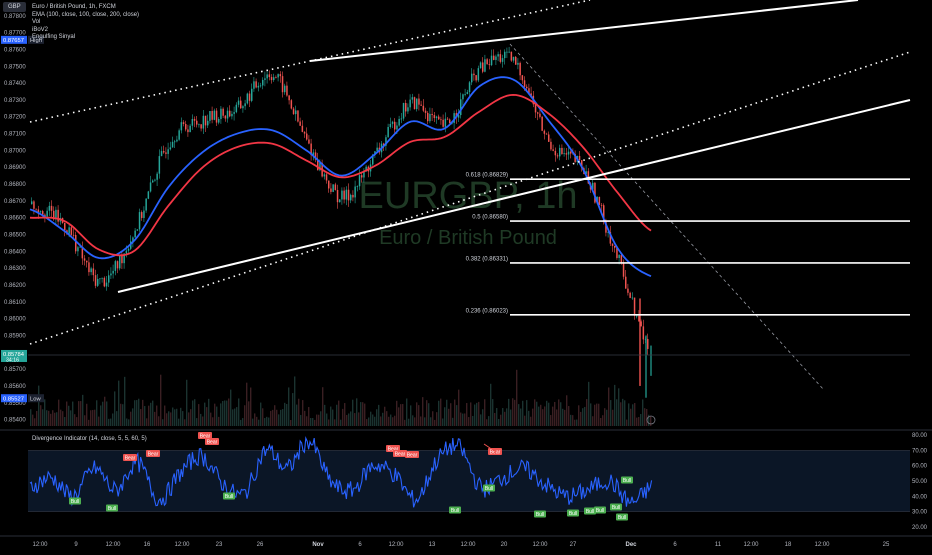  What do you see at coordinates (15, 387) in the screenshot?
I see `price-axis-label: 0.85600` at bounding box center [15, 387].